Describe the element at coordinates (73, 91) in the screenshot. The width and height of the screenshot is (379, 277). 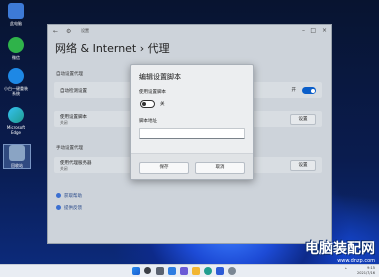
I see `auto-detect-label: 自动检测设置` at that location.